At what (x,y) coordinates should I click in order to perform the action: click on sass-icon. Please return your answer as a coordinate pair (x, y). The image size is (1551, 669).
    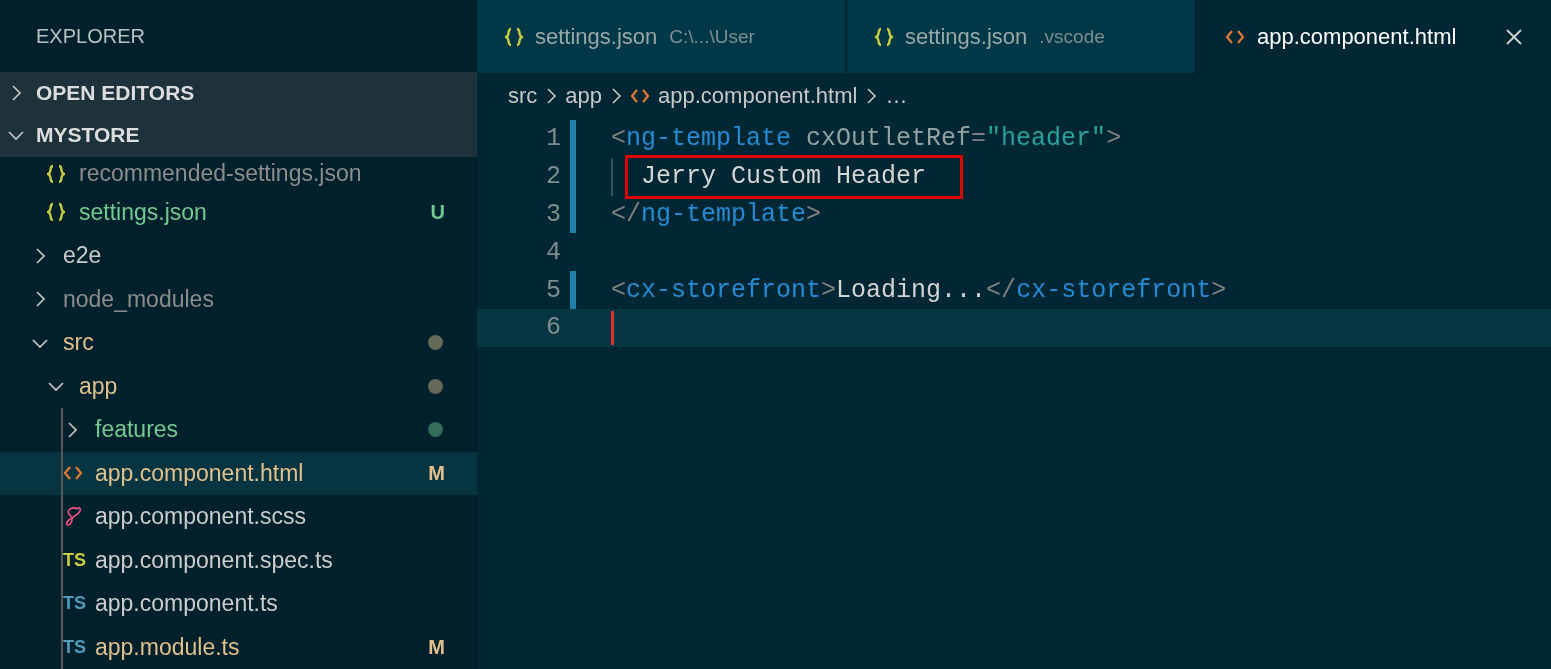
    Looking at the image, I should click on (73, 516).